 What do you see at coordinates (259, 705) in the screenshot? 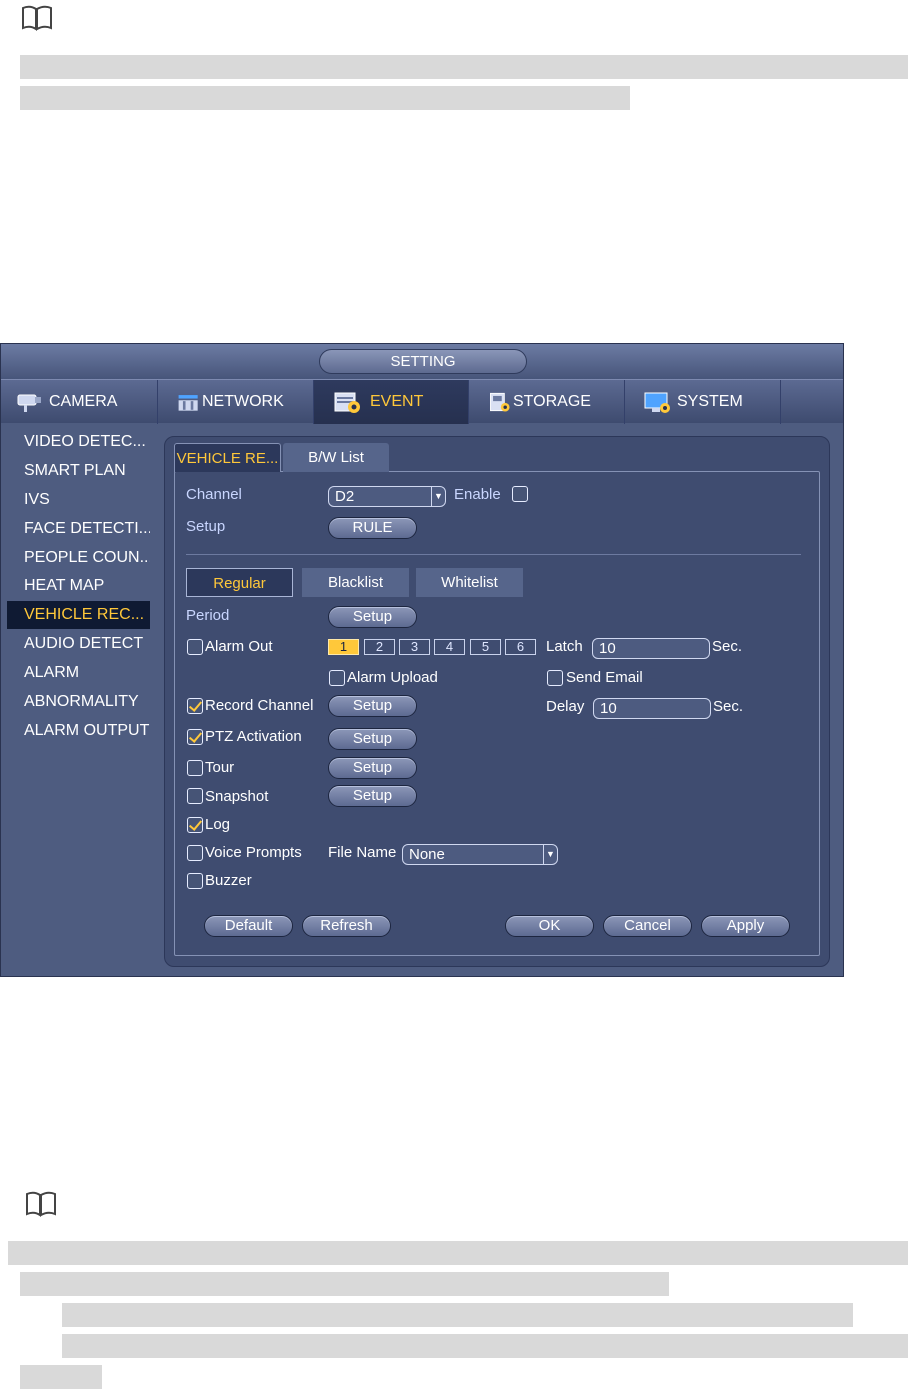
I see `record-channel-label: Record Channel` at bounding box center [259, 705].